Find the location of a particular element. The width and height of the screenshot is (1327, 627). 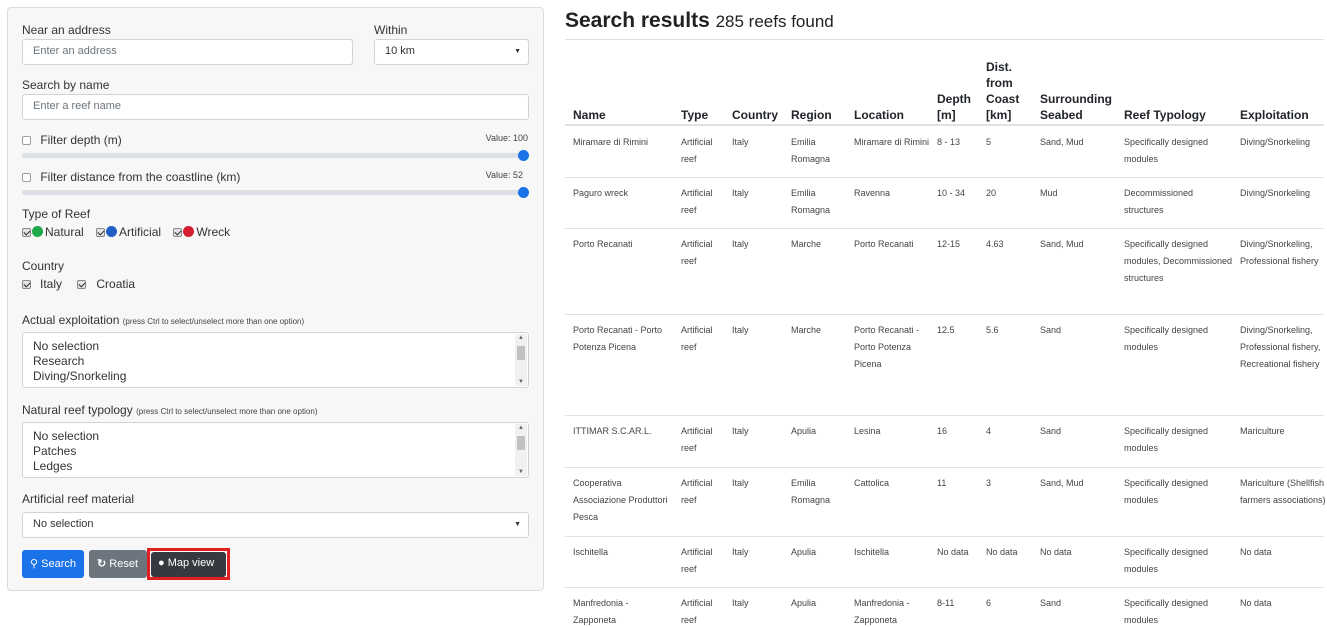

table-cell: 6 is located at coordinates (989, 603).